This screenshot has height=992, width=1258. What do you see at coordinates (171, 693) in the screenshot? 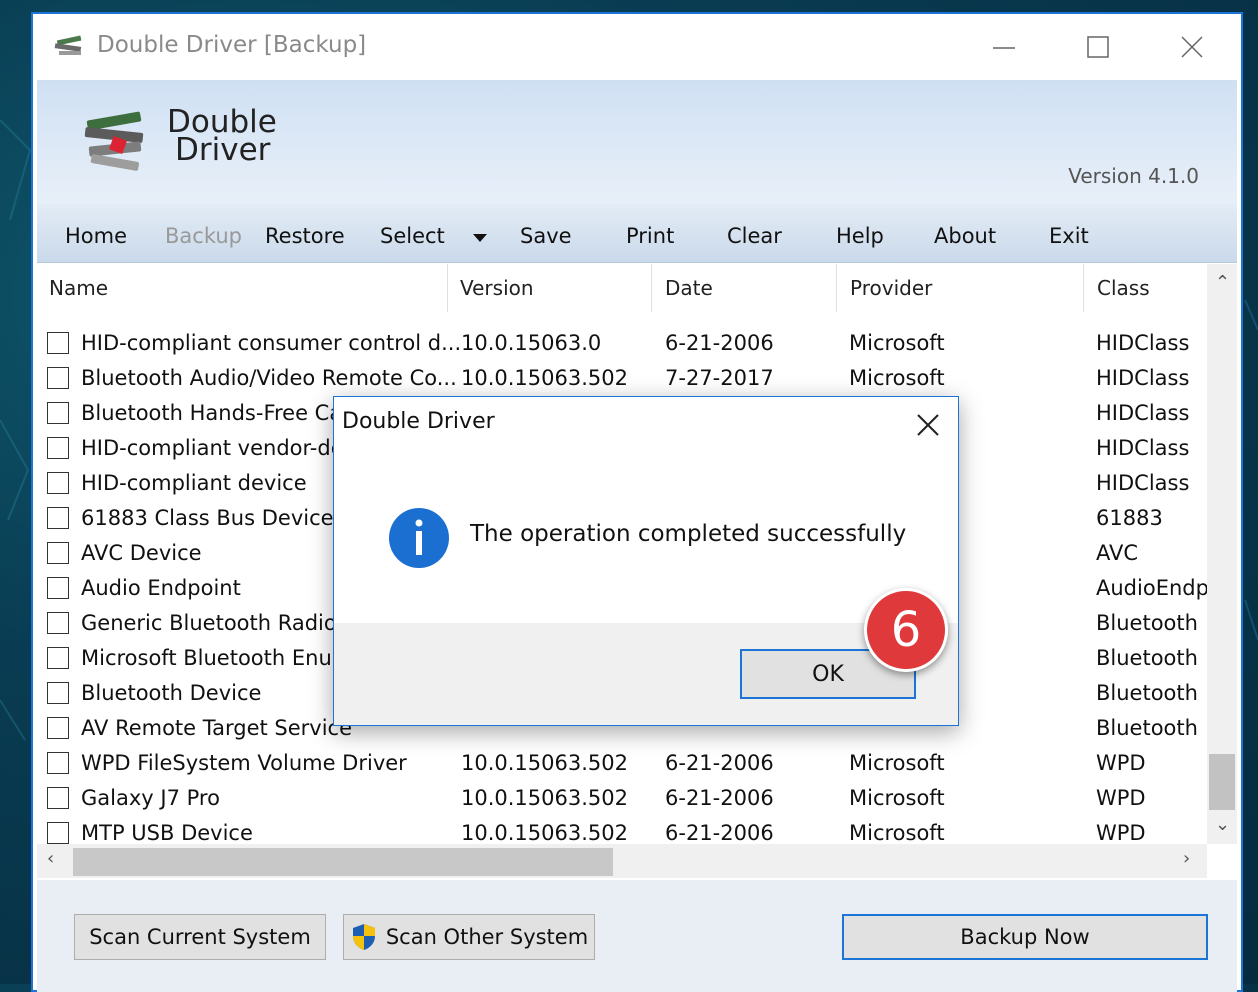
I see `cell-name: Bluetooth Device` at bounding box center [171, 693].